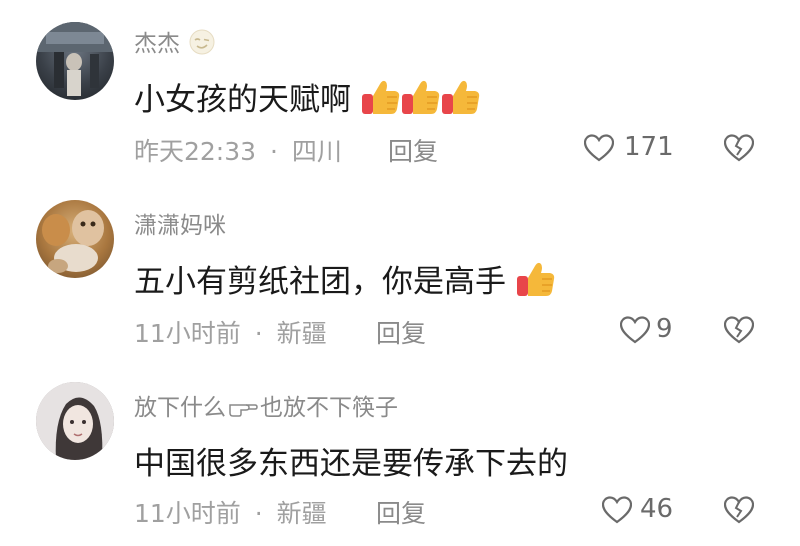 The image size is (800, 546). Describe the element at coordinates (243, 410) in the screenshot. I see `pointing-hand-icon` at that location.